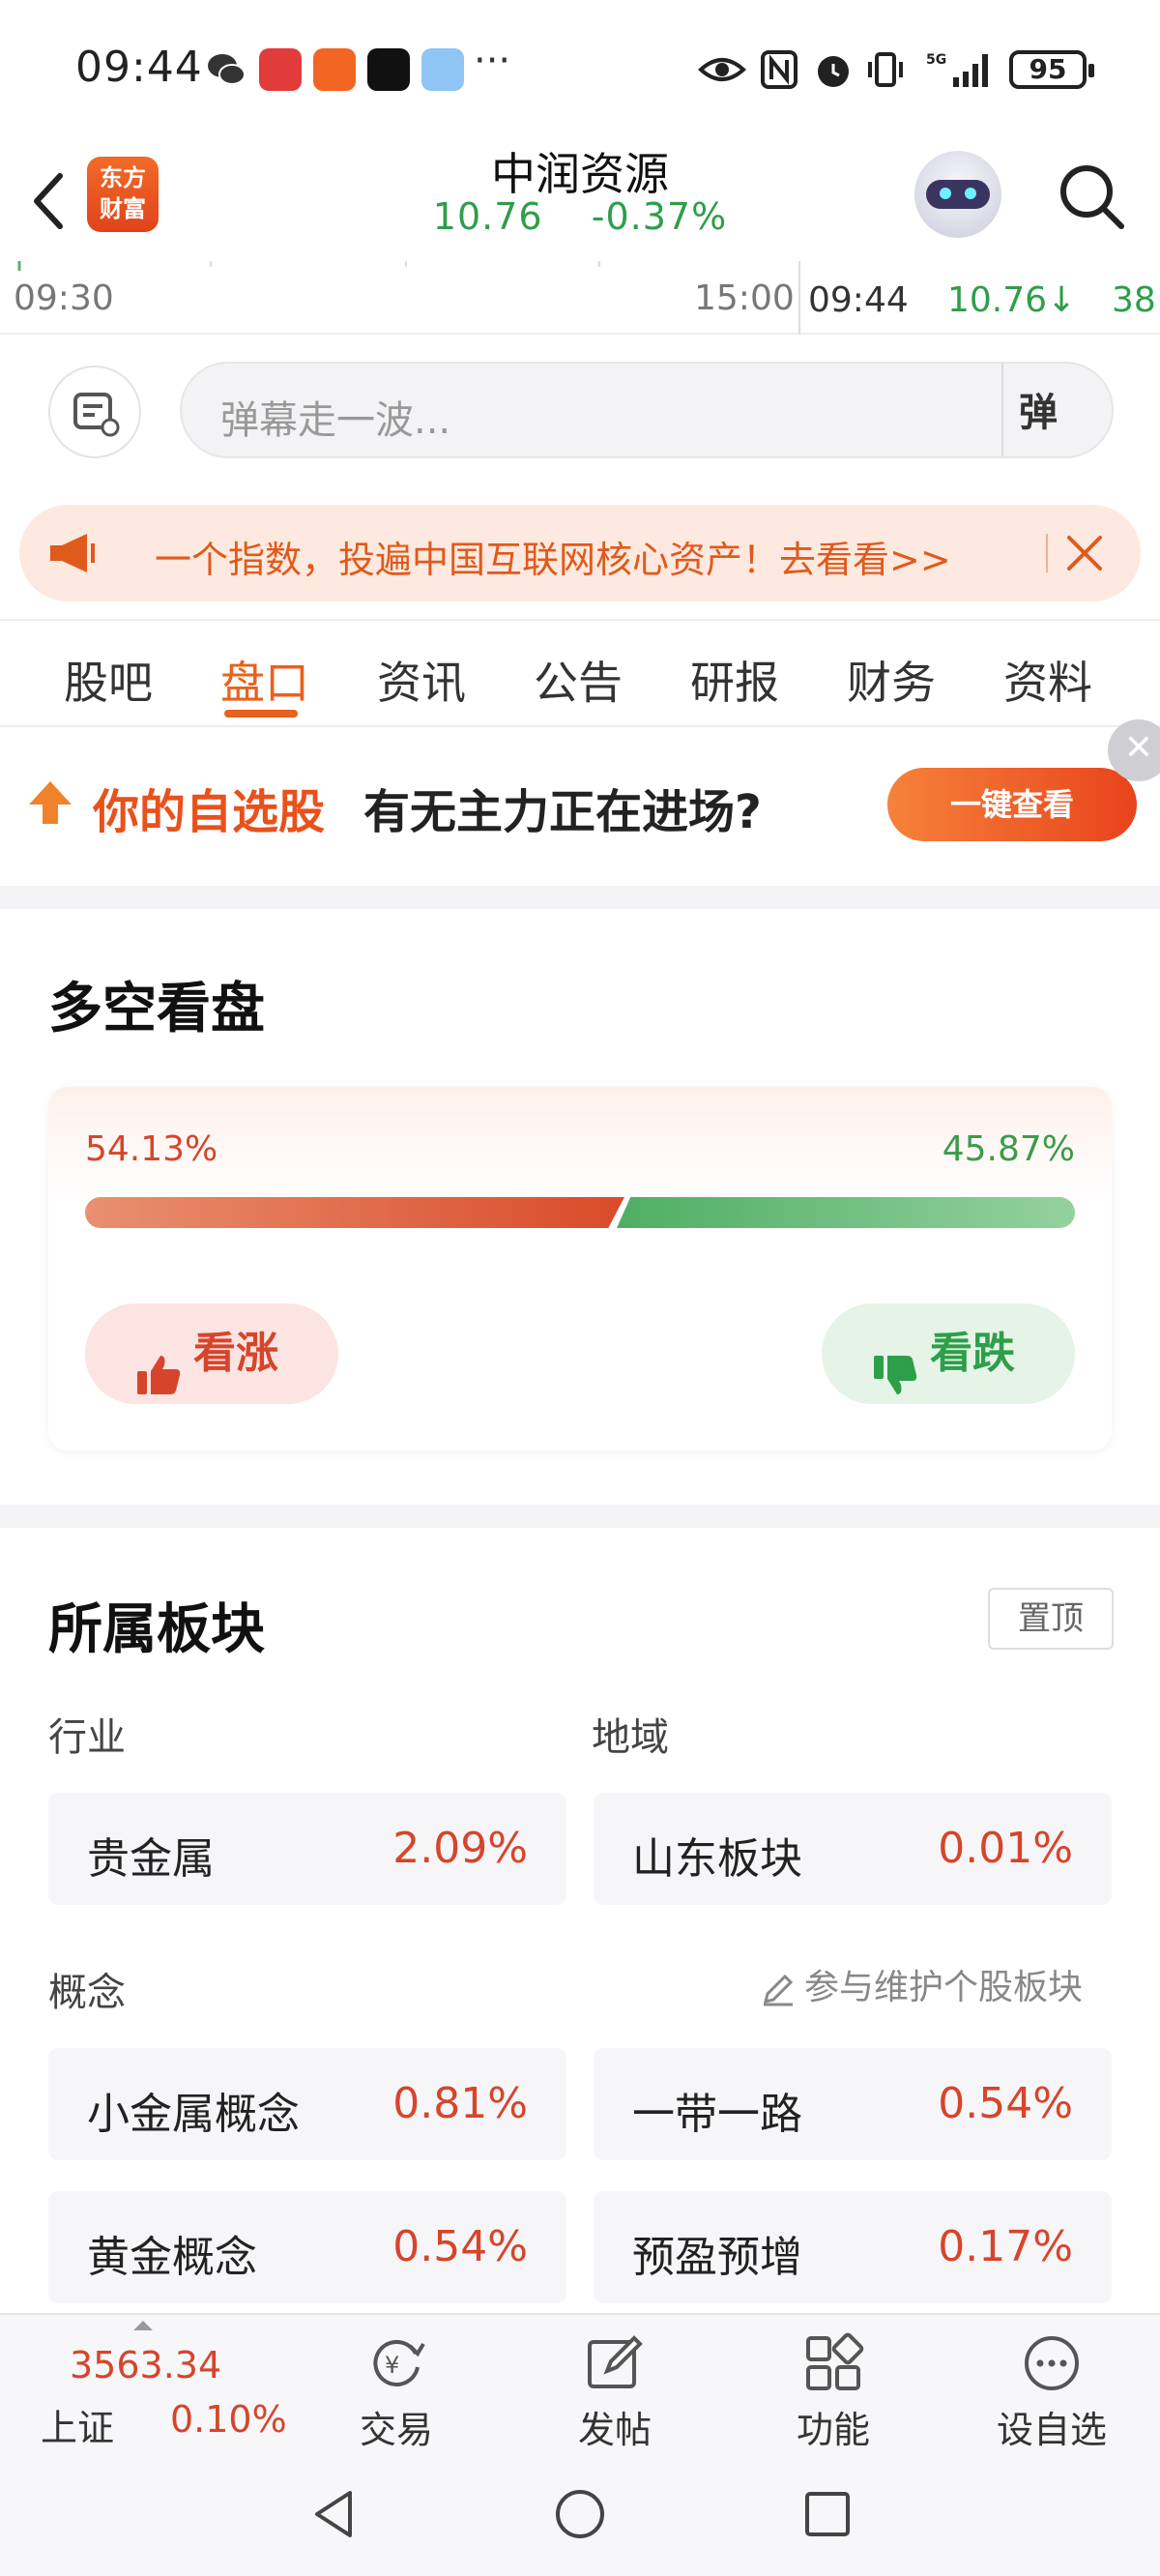 This screenshot has height=2576, width=1160. What do you see at coordinates (143, 2325) in the screenshot?
I see `caret-up-icon` at bounding box center [143, 2325].